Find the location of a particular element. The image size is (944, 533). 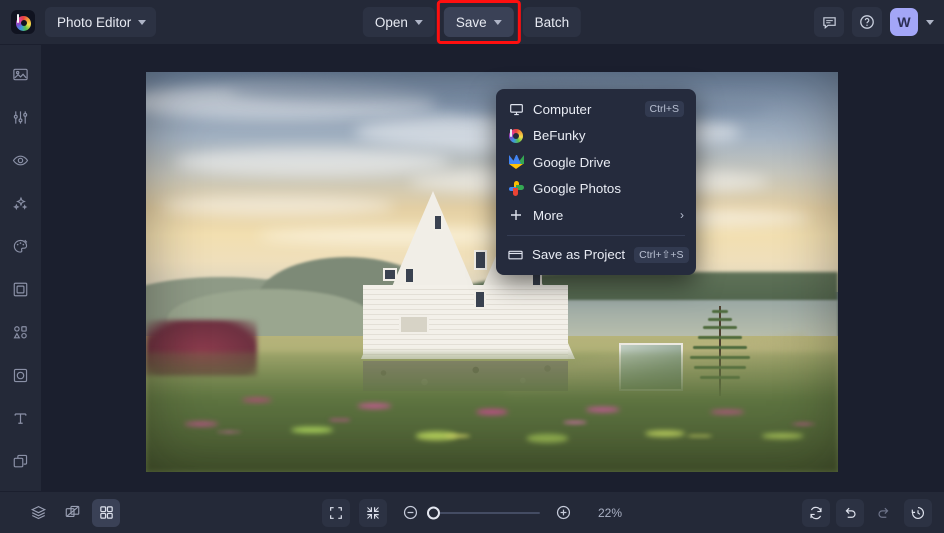

top-toolbar: Photo Editor Open Save Batch W is located at coordinates (472, 22).